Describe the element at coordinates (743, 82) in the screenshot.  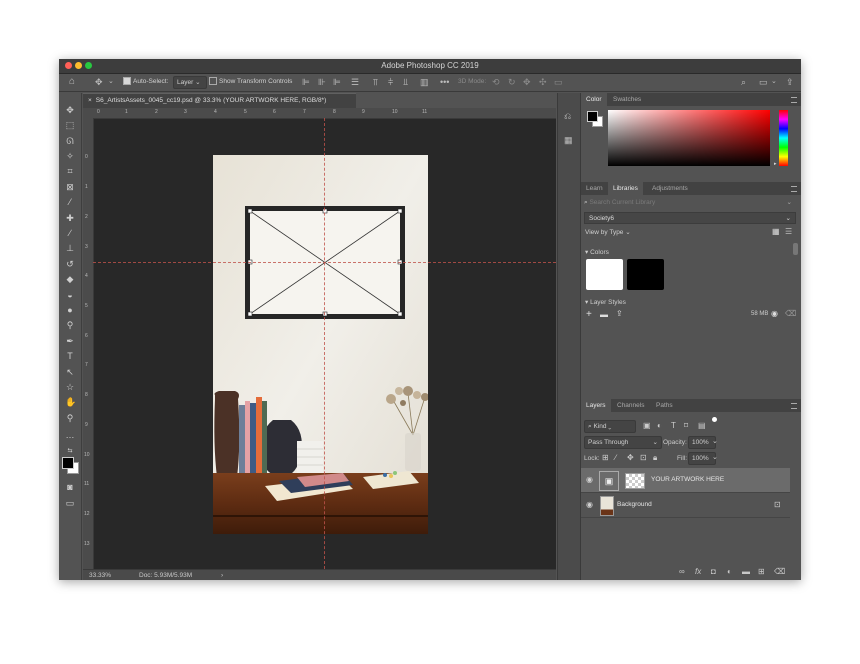
I see `search-icon: ⌕` at that location.